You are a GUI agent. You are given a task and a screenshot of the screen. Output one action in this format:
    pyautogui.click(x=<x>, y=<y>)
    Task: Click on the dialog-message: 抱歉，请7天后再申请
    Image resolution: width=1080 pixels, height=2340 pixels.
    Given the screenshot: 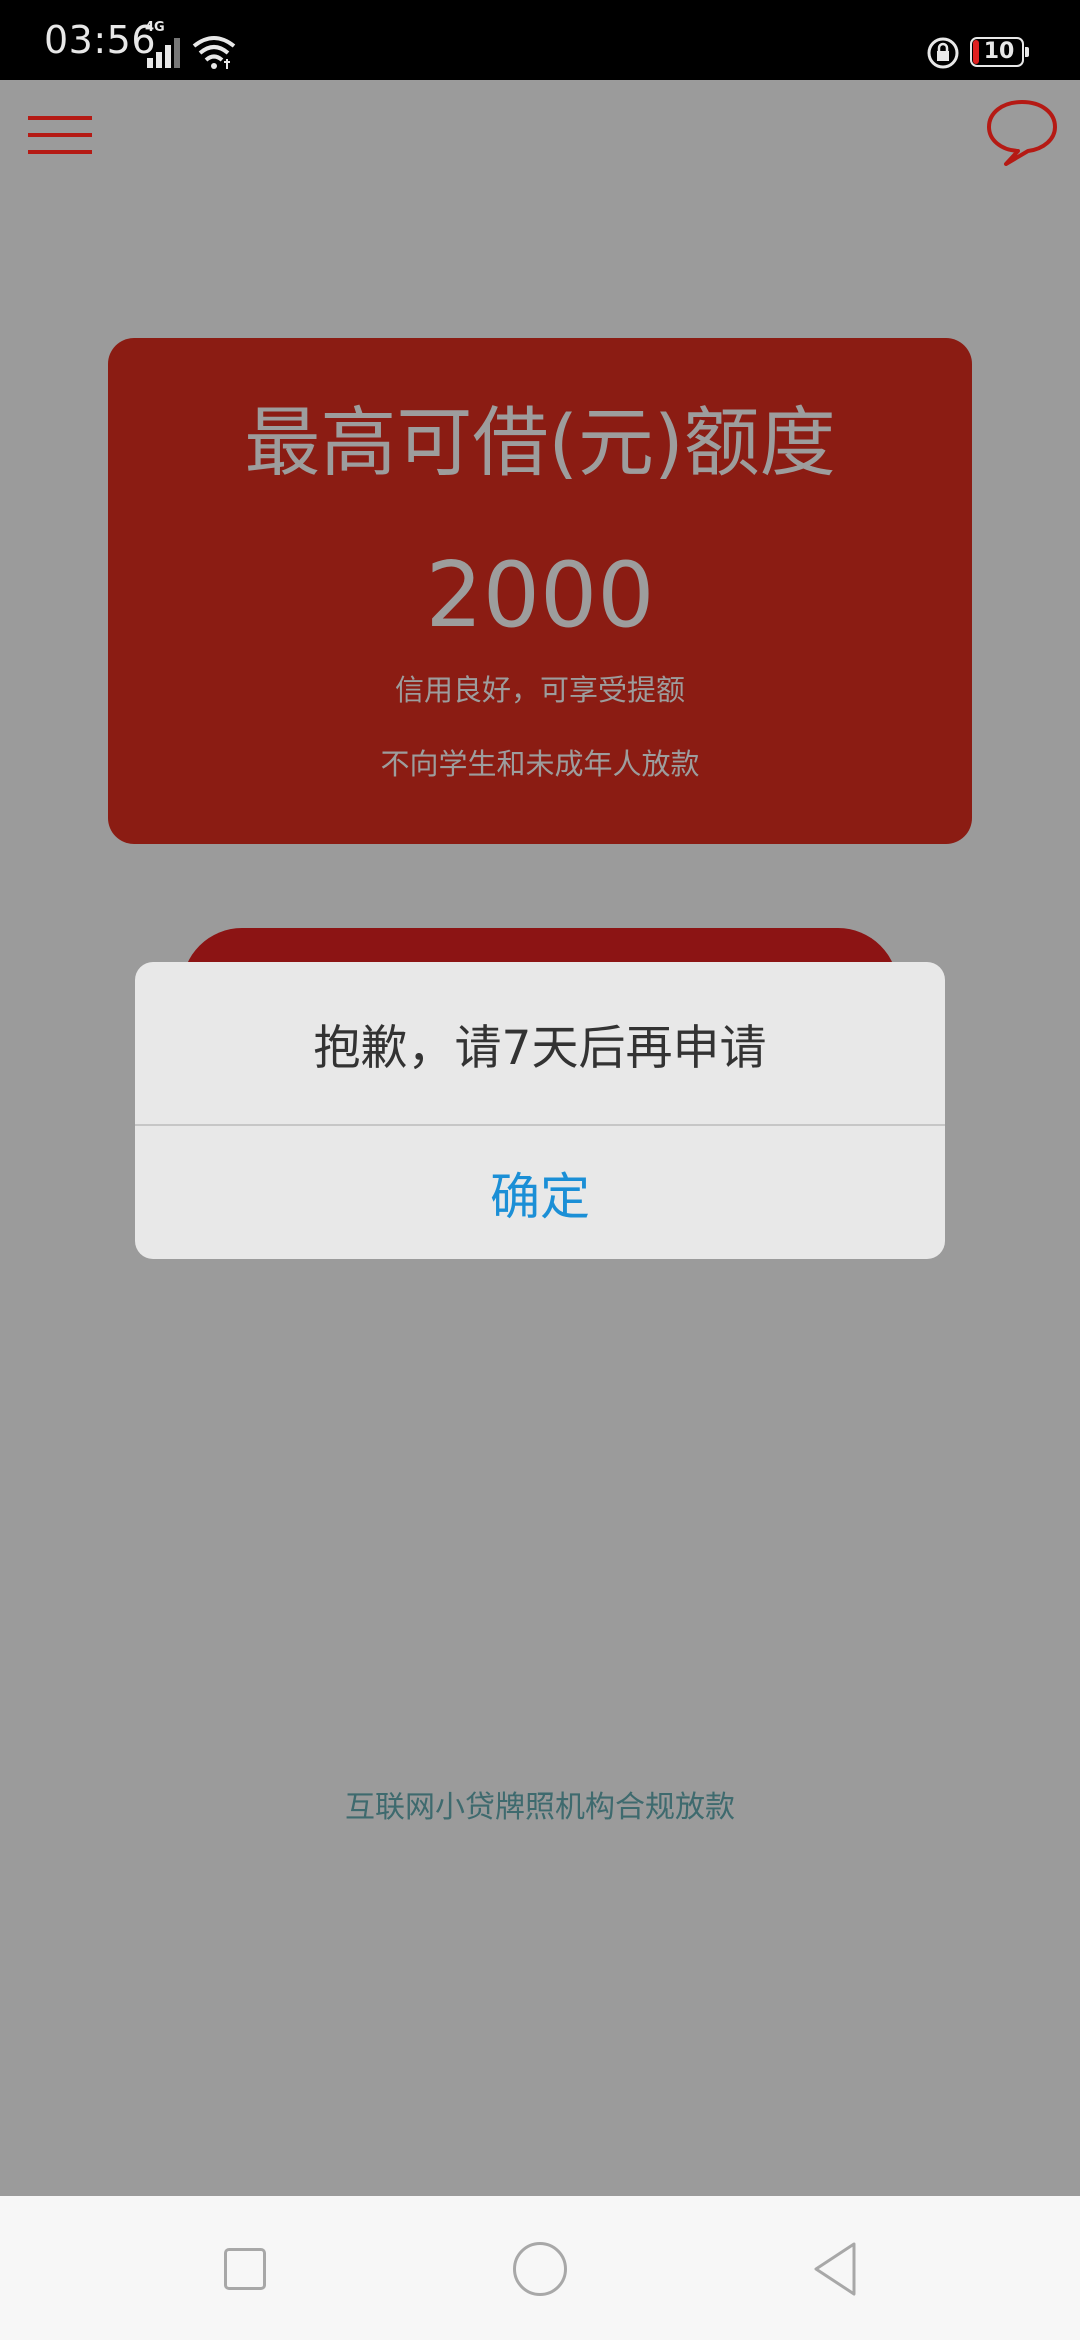 What is the action you would take?
    pyautogui.click(x=540, y=1048)
    